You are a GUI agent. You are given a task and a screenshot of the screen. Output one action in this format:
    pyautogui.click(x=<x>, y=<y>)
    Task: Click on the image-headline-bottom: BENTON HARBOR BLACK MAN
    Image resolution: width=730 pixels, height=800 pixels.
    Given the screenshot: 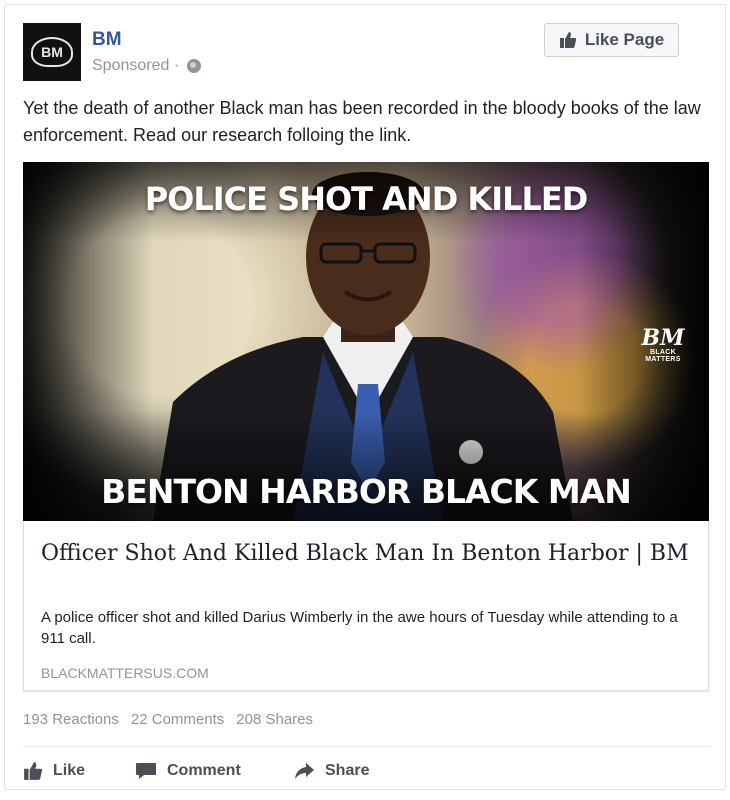 What is the action you would take?
    pyautogui.click(x=366, y=491)
    